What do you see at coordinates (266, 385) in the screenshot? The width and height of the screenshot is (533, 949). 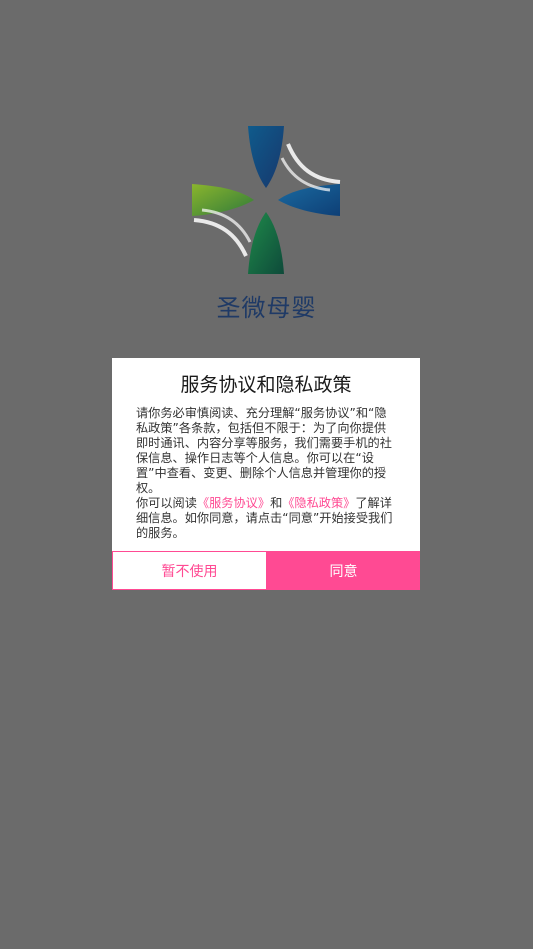 I see `dialog-title: 服务协议和隐私政策` at bounding box center [266, 385].